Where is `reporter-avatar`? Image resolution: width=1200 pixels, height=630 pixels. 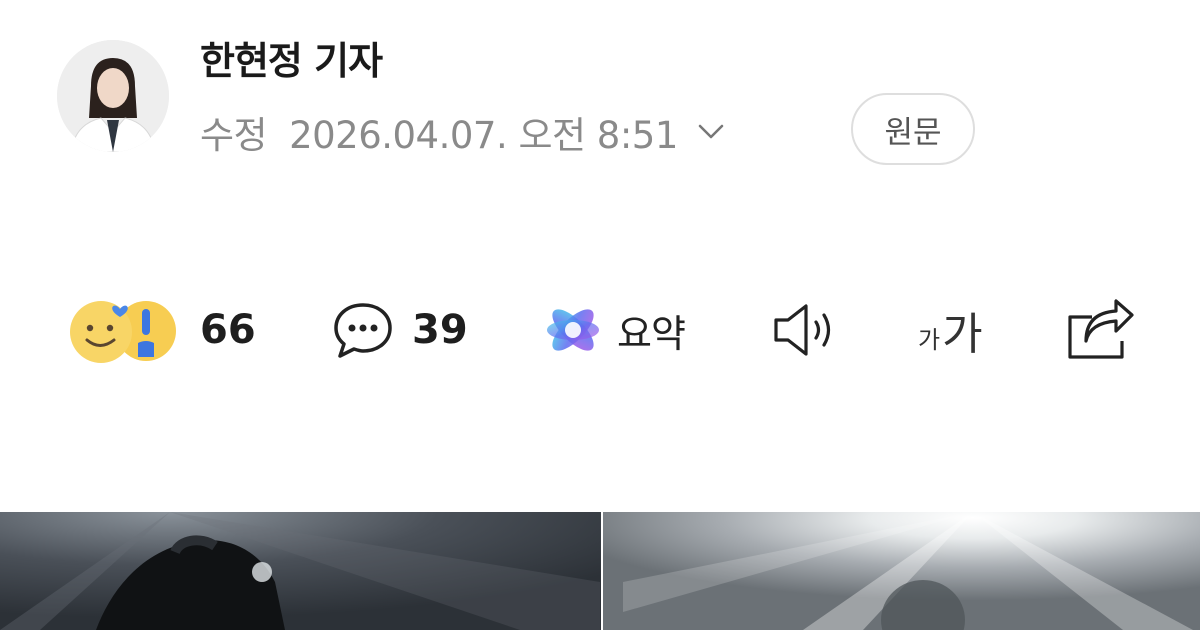 reporter-avatar is located at coordinates (113, 96).